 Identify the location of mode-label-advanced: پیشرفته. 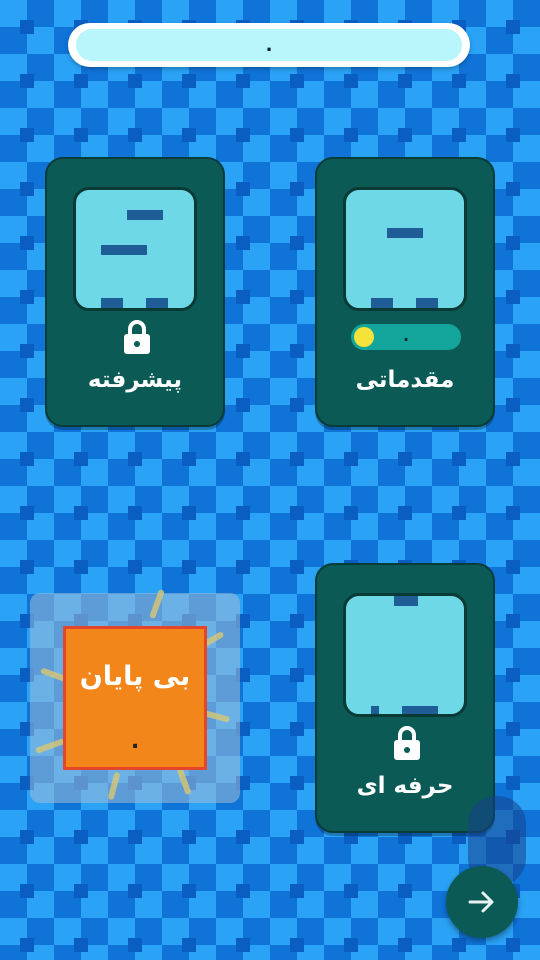
(135, 380).